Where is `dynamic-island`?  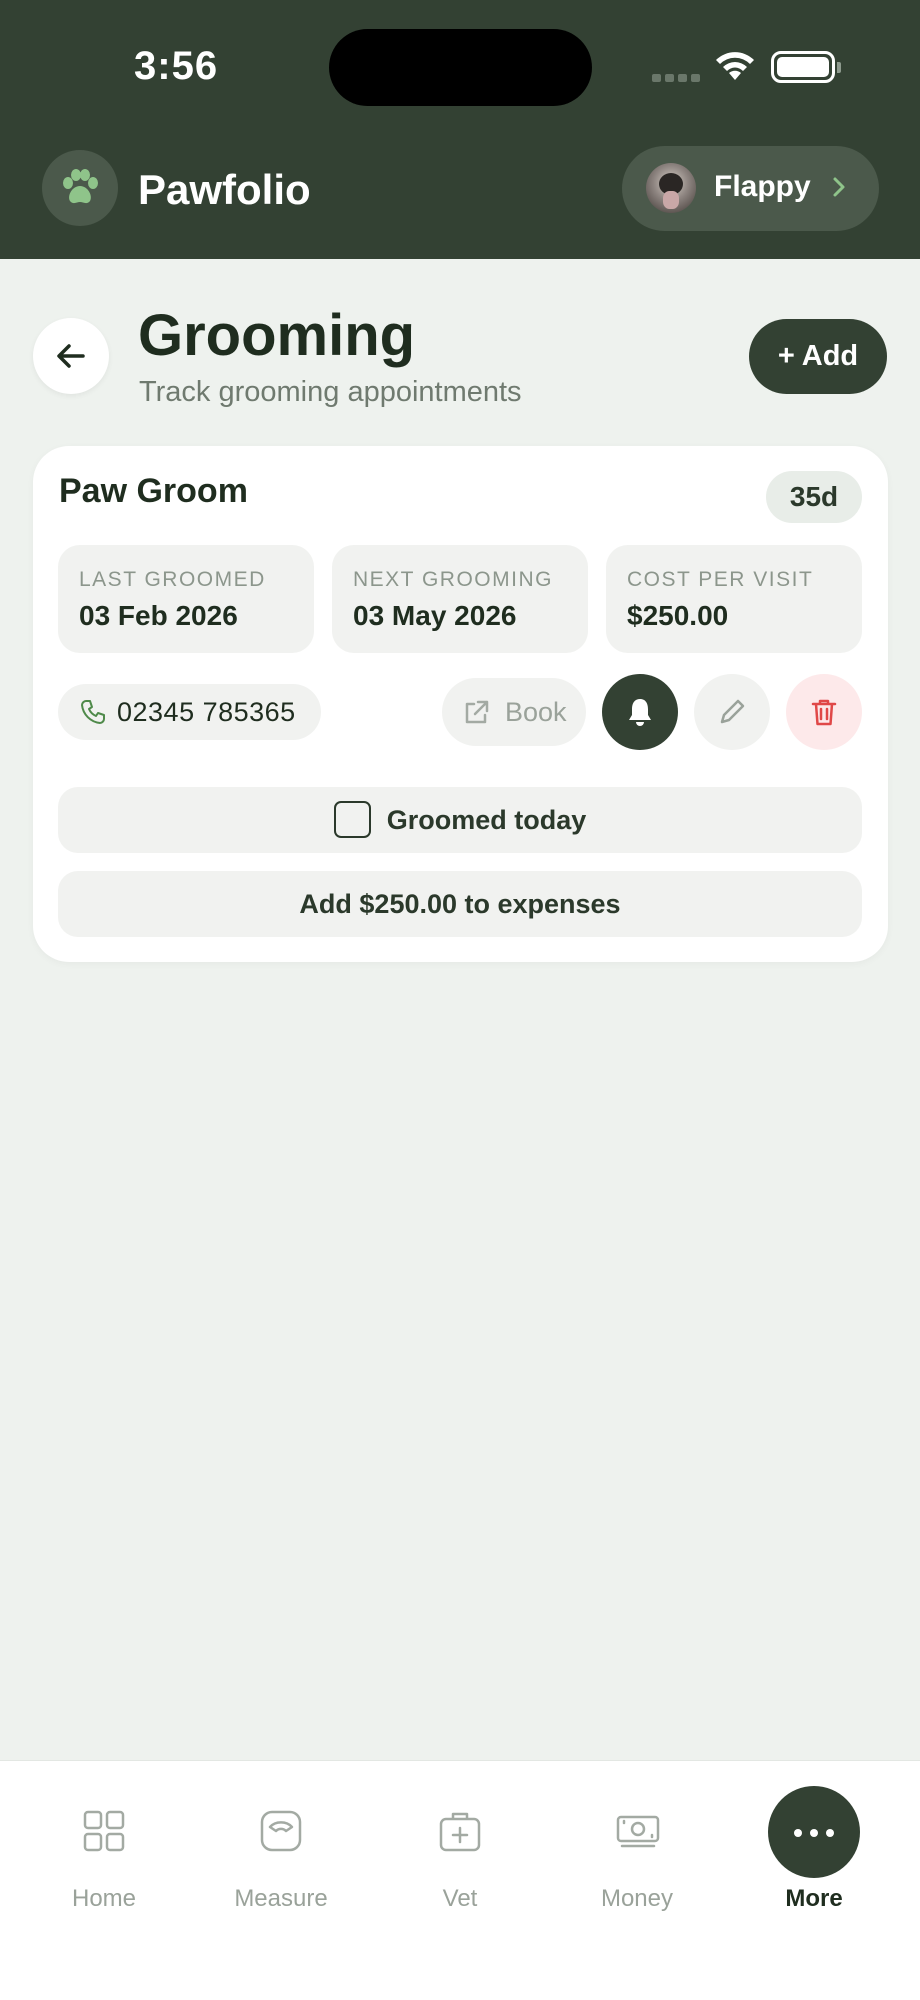
dynamic-island is located at coordinates (460, 67).